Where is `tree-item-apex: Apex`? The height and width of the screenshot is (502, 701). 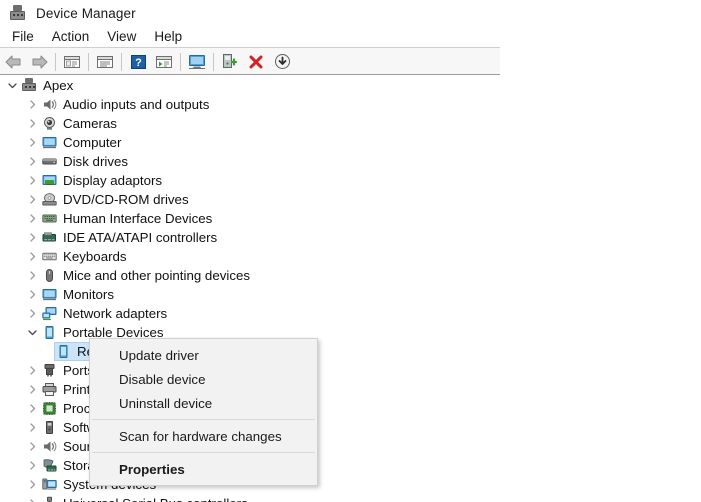
tree-item-apex: Apex is located at coordinates (350, 85).